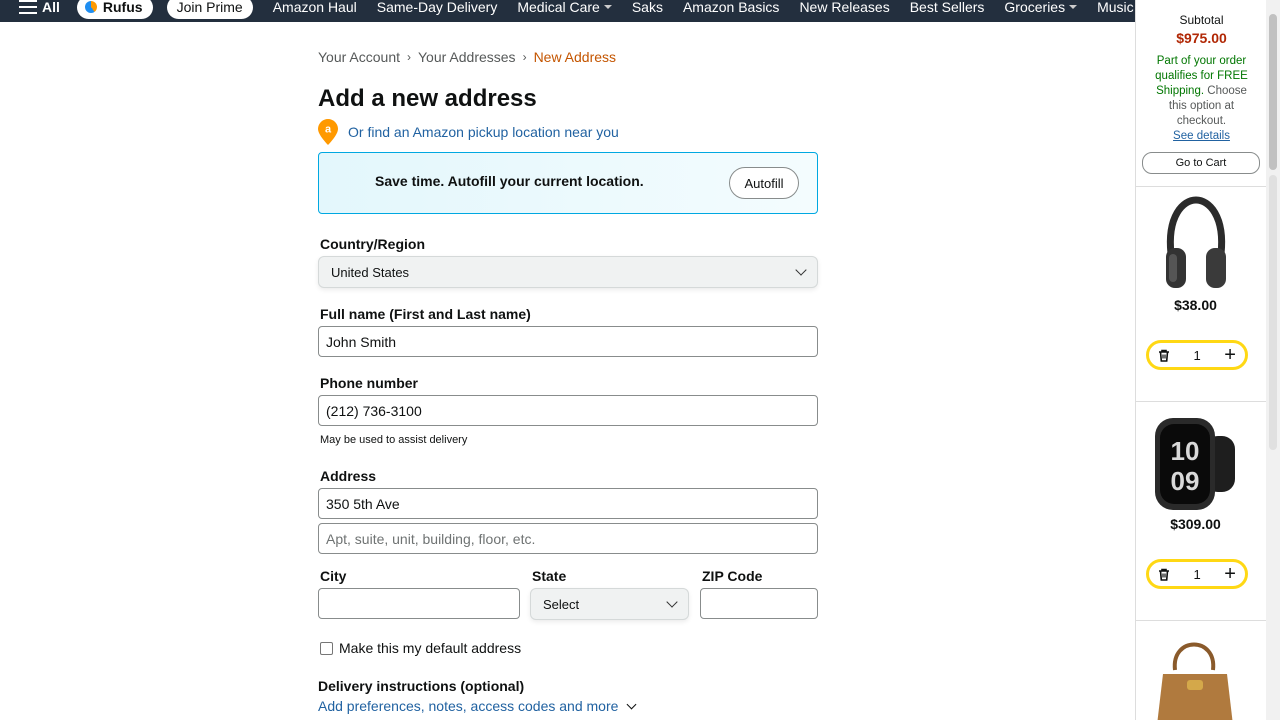  Describe the element at coordinates (51, 7) in the screenshot. I see `all-label: All` at that location.